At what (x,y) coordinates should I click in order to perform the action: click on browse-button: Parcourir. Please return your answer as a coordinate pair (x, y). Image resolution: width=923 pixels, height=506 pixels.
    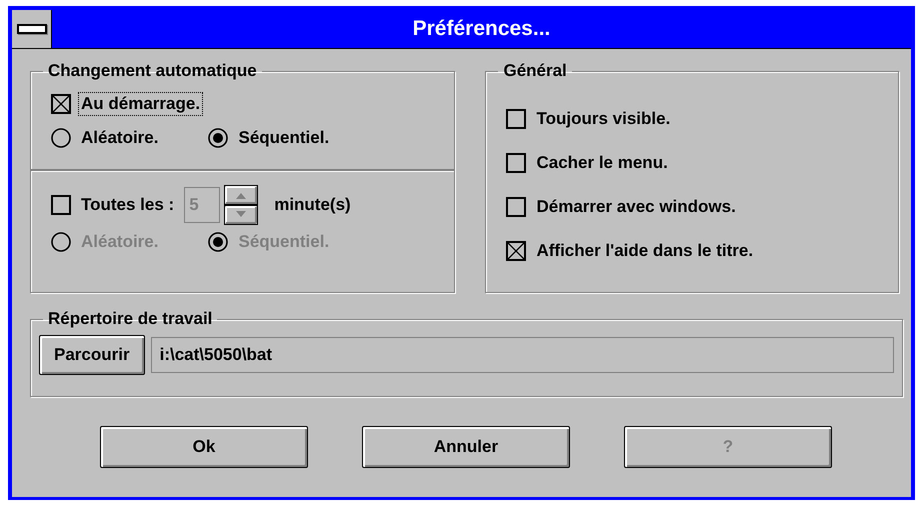
    Looking at the image, I should click on (92, 355).